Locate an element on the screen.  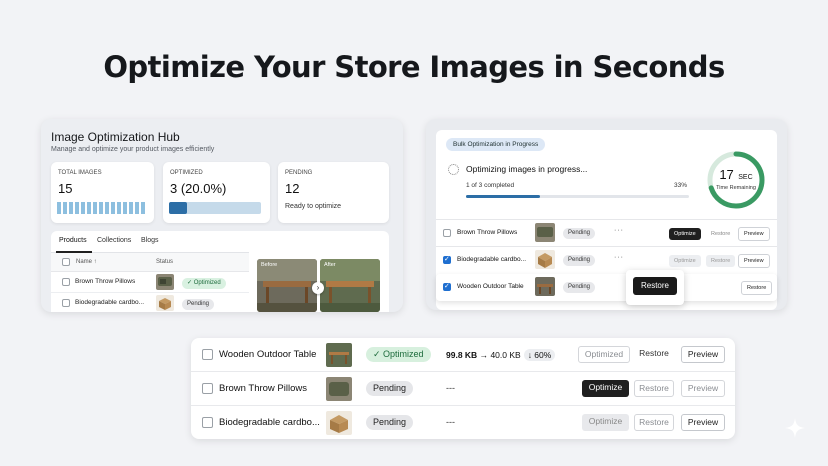
after-image: After is located at coordinates (350, 285).